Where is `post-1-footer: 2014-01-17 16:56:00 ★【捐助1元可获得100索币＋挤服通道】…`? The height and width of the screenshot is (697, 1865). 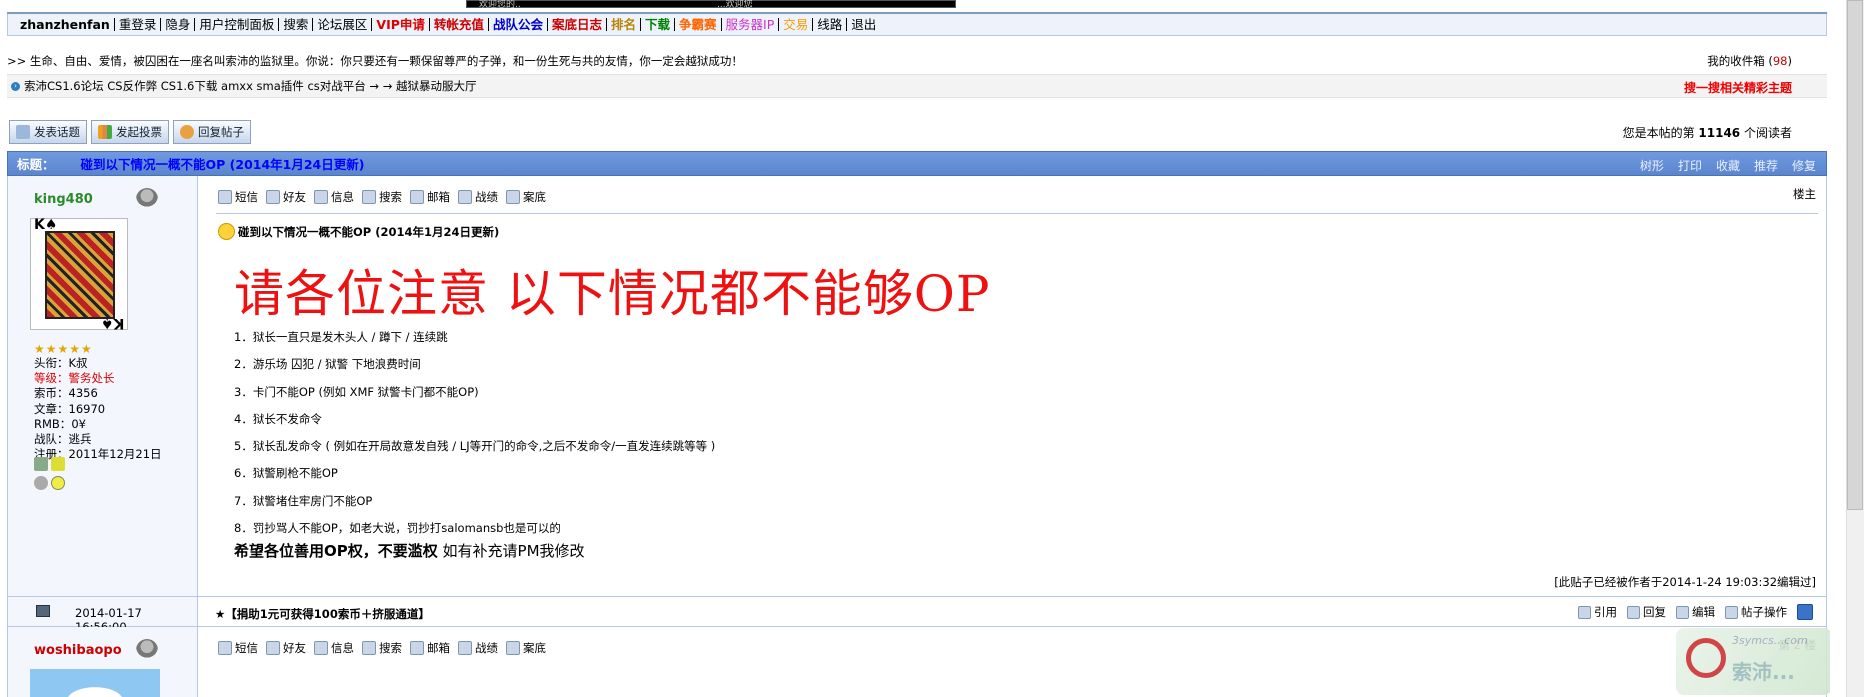 post-1-footer: 2014-01-17 16:56:00 ★【捐助1元可获得100索币＋挤服通道】… is located at coordinates (917, 615).